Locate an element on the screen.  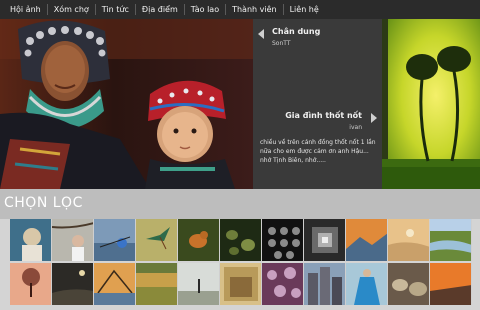
nav-item-tao-lao: Tào lao is located at coordinates (205, 9).